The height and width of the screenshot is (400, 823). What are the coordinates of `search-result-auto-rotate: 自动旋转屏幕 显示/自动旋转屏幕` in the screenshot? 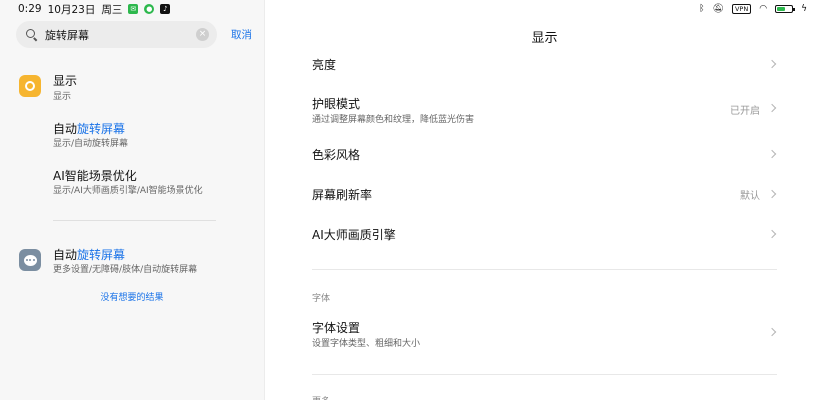 It's located at (132, 134).